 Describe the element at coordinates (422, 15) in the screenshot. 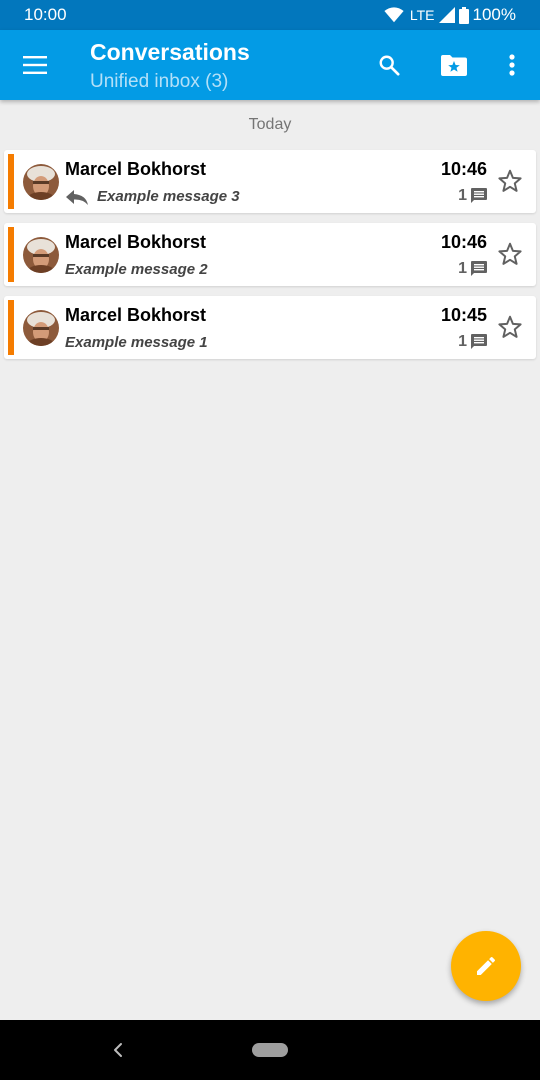

I see `network-type: LTE` at that location.